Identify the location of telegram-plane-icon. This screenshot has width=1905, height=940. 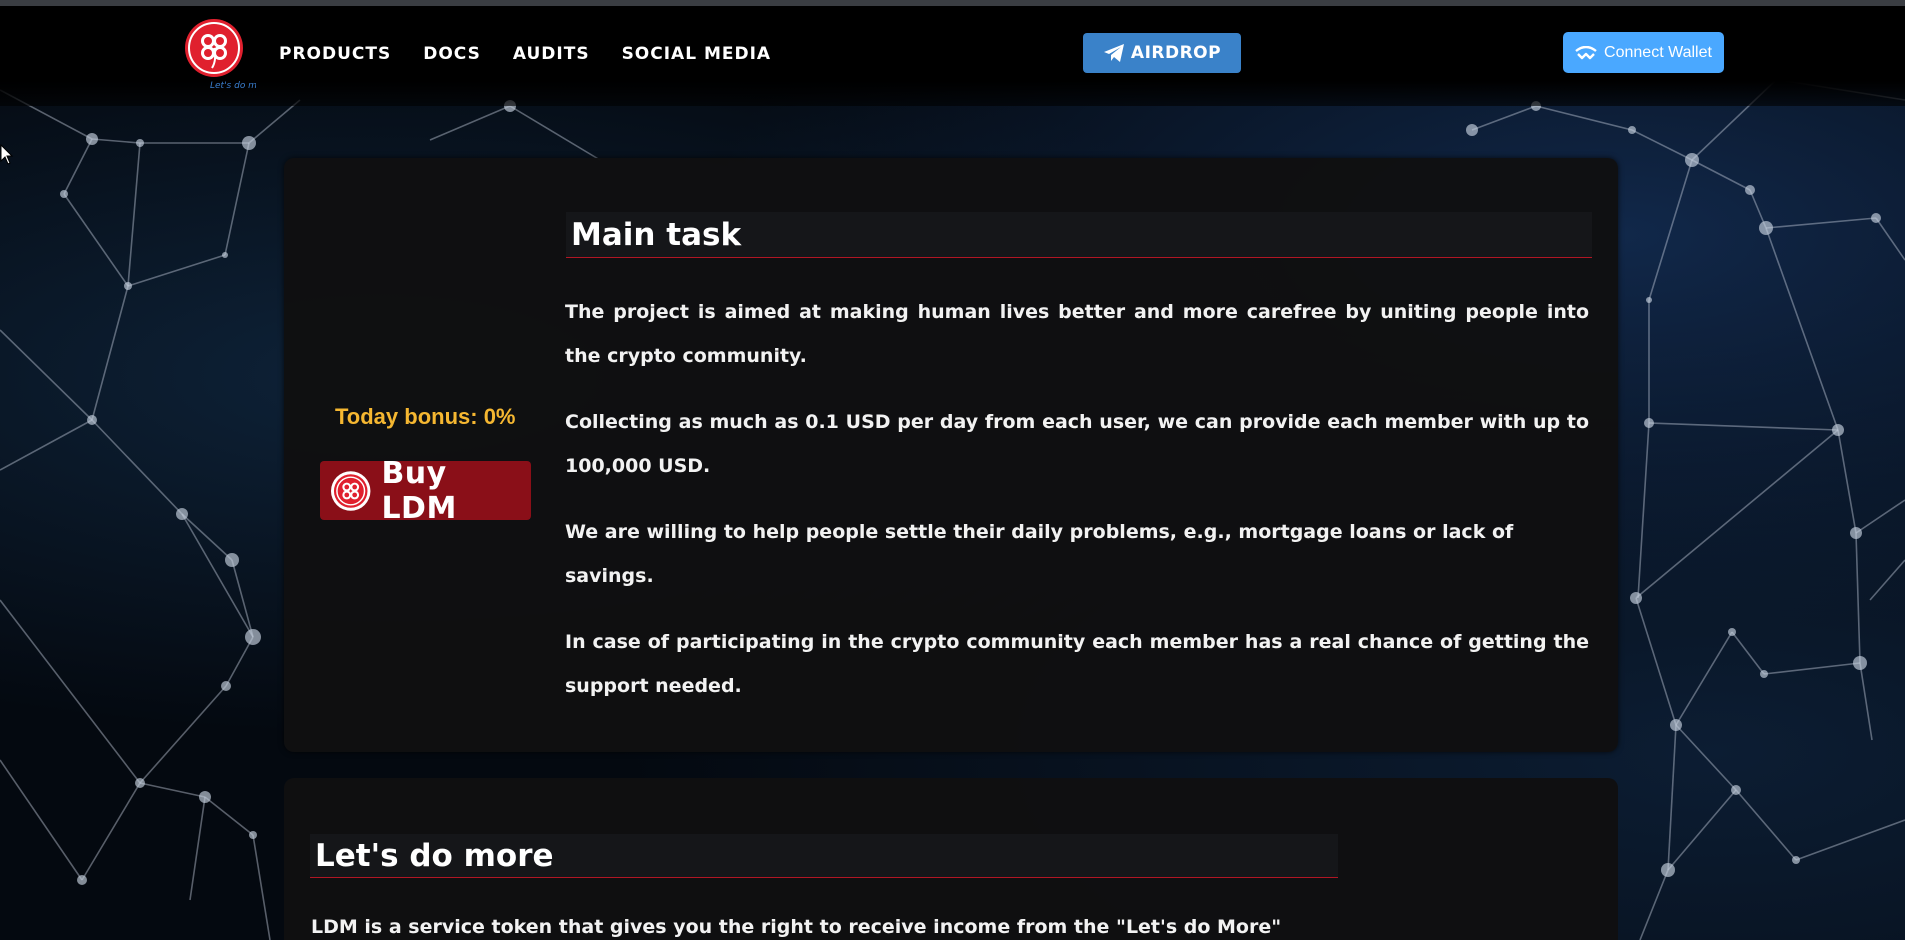
(1113, 53).